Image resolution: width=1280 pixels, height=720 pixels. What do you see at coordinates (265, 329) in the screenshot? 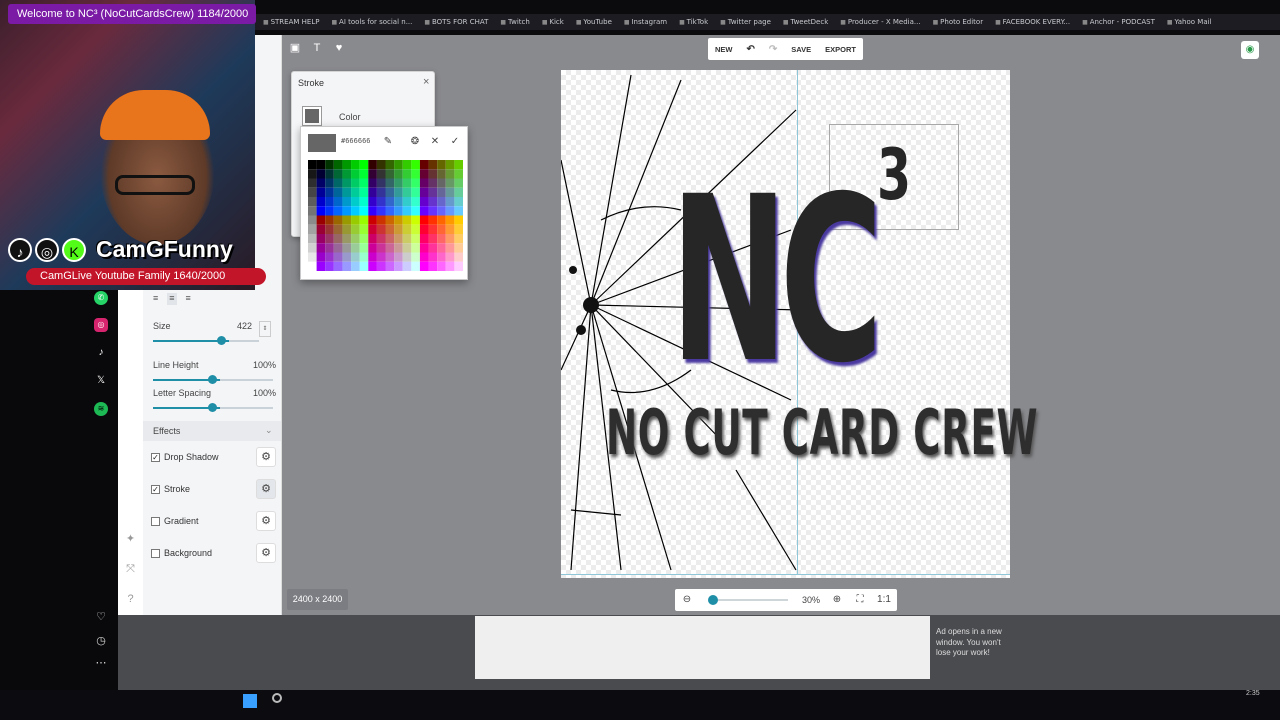
I see `size-stepper: ⇕` at bounding box center [265, 329].